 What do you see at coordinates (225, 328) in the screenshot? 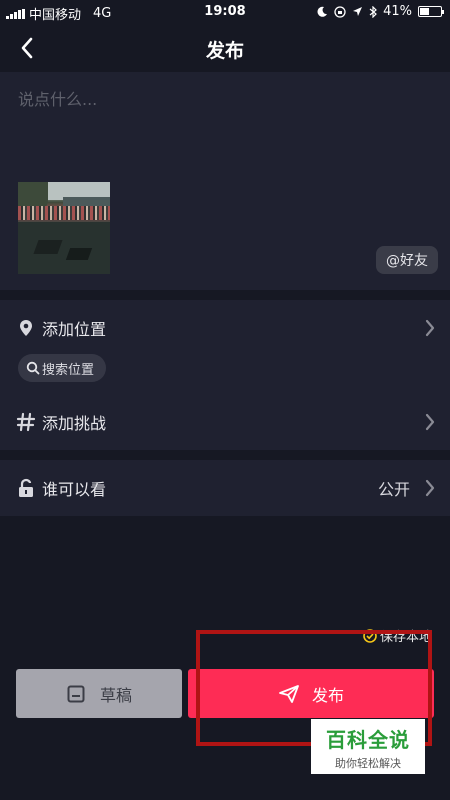
I see `add-location-row: 添加位置` at bounding box center [225, 328].